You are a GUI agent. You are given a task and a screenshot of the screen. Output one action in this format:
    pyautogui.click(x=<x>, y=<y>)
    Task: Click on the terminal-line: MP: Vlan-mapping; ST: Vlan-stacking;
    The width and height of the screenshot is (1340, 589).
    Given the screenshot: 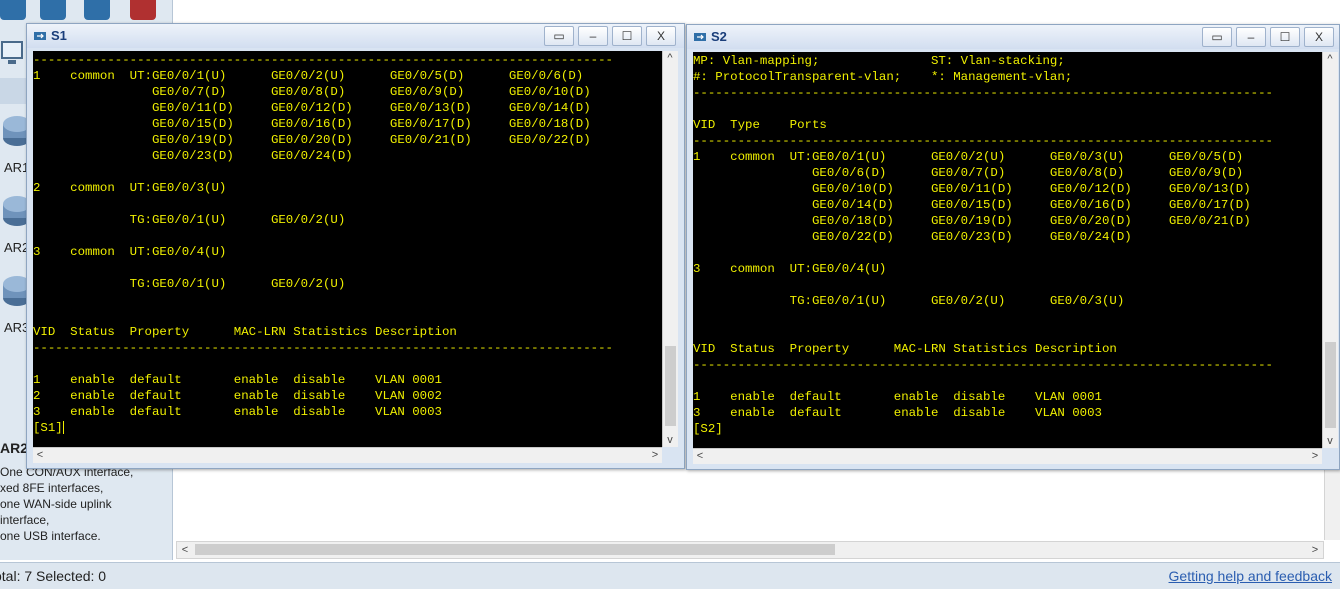 What is the action you would take?
    pyautogui.click(x=879, y=61)
    